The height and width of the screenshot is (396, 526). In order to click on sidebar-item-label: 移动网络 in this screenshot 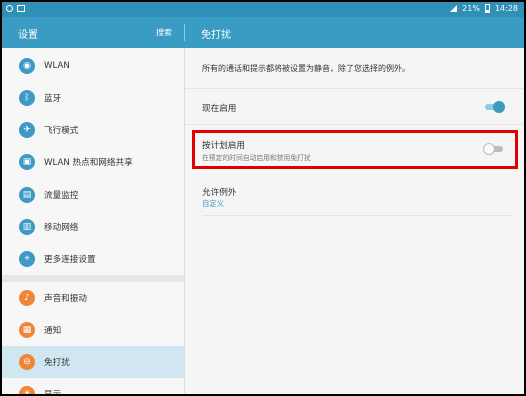, I will do `click(61, 228)`.